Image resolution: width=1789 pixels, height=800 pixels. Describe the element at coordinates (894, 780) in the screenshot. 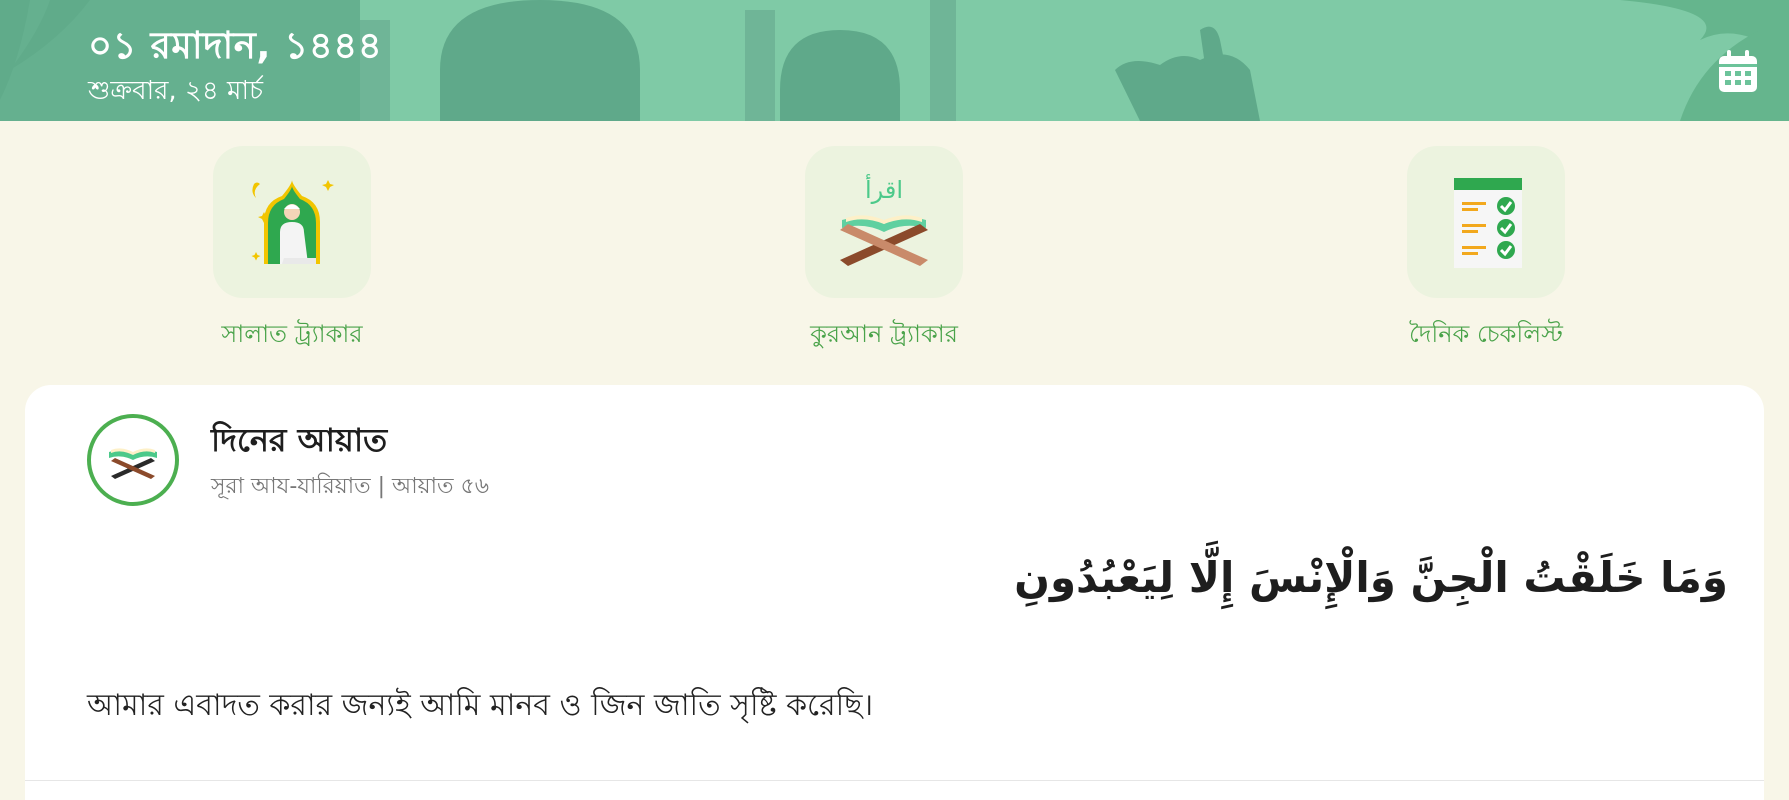

I see `card-divider` at that location.